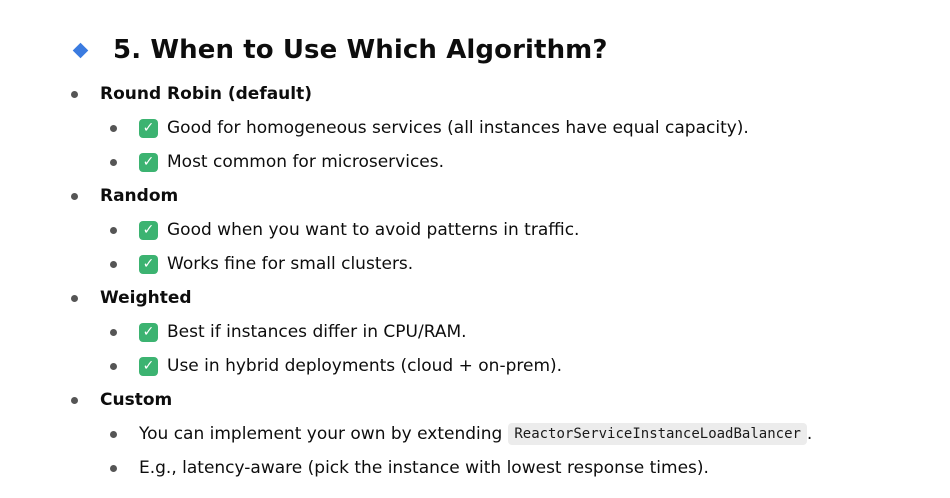 This screenshot has height=498, width=950. I want to click on list-item-weighted: Weighted, so click(131, 298).